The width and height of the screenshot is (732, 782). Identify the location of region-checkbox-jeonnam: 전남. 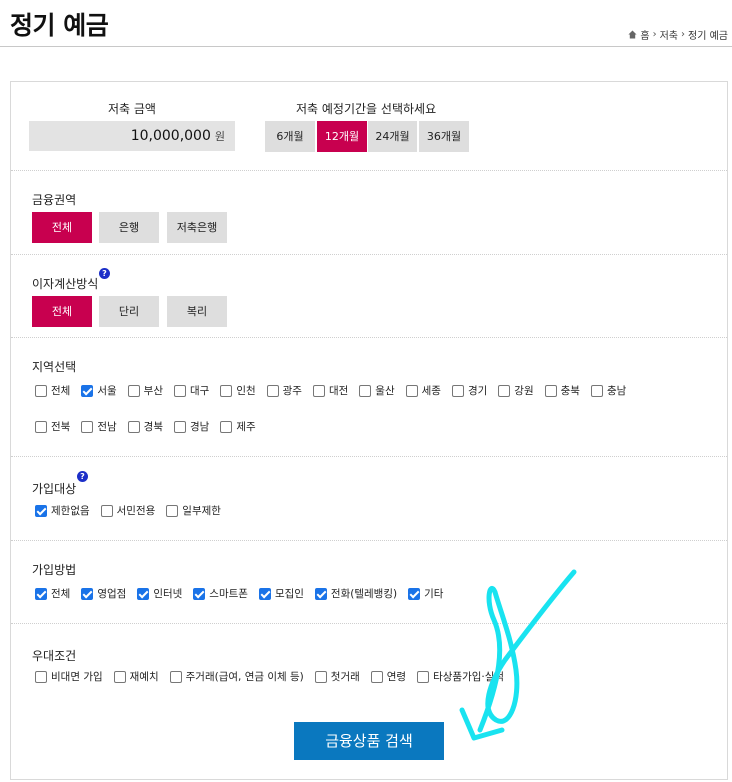
(99, 426).